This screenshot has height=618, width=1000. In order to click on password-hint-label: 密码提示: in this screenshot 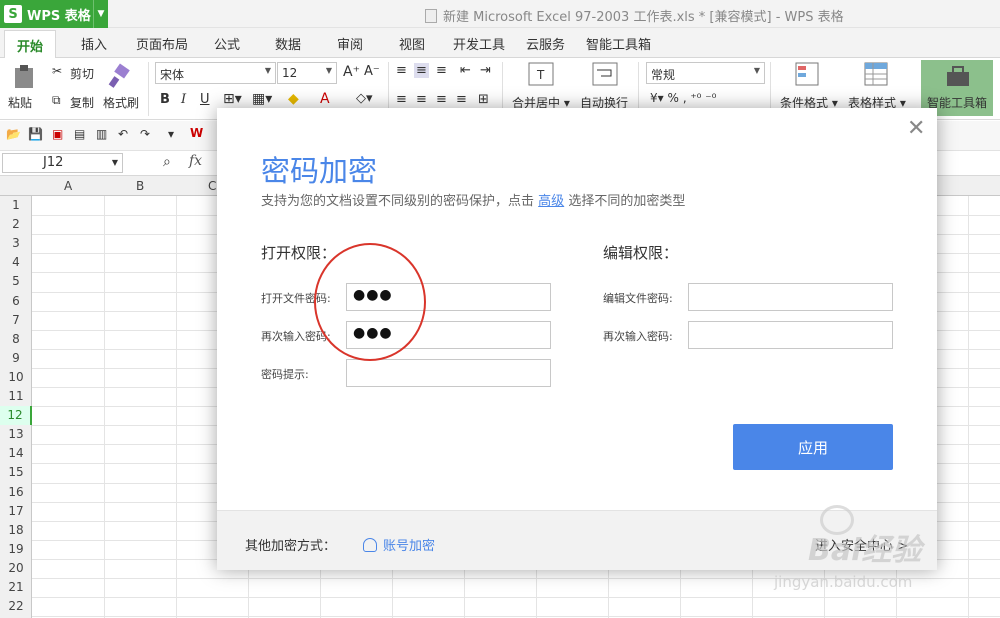, I will do `click(285, 374)`.